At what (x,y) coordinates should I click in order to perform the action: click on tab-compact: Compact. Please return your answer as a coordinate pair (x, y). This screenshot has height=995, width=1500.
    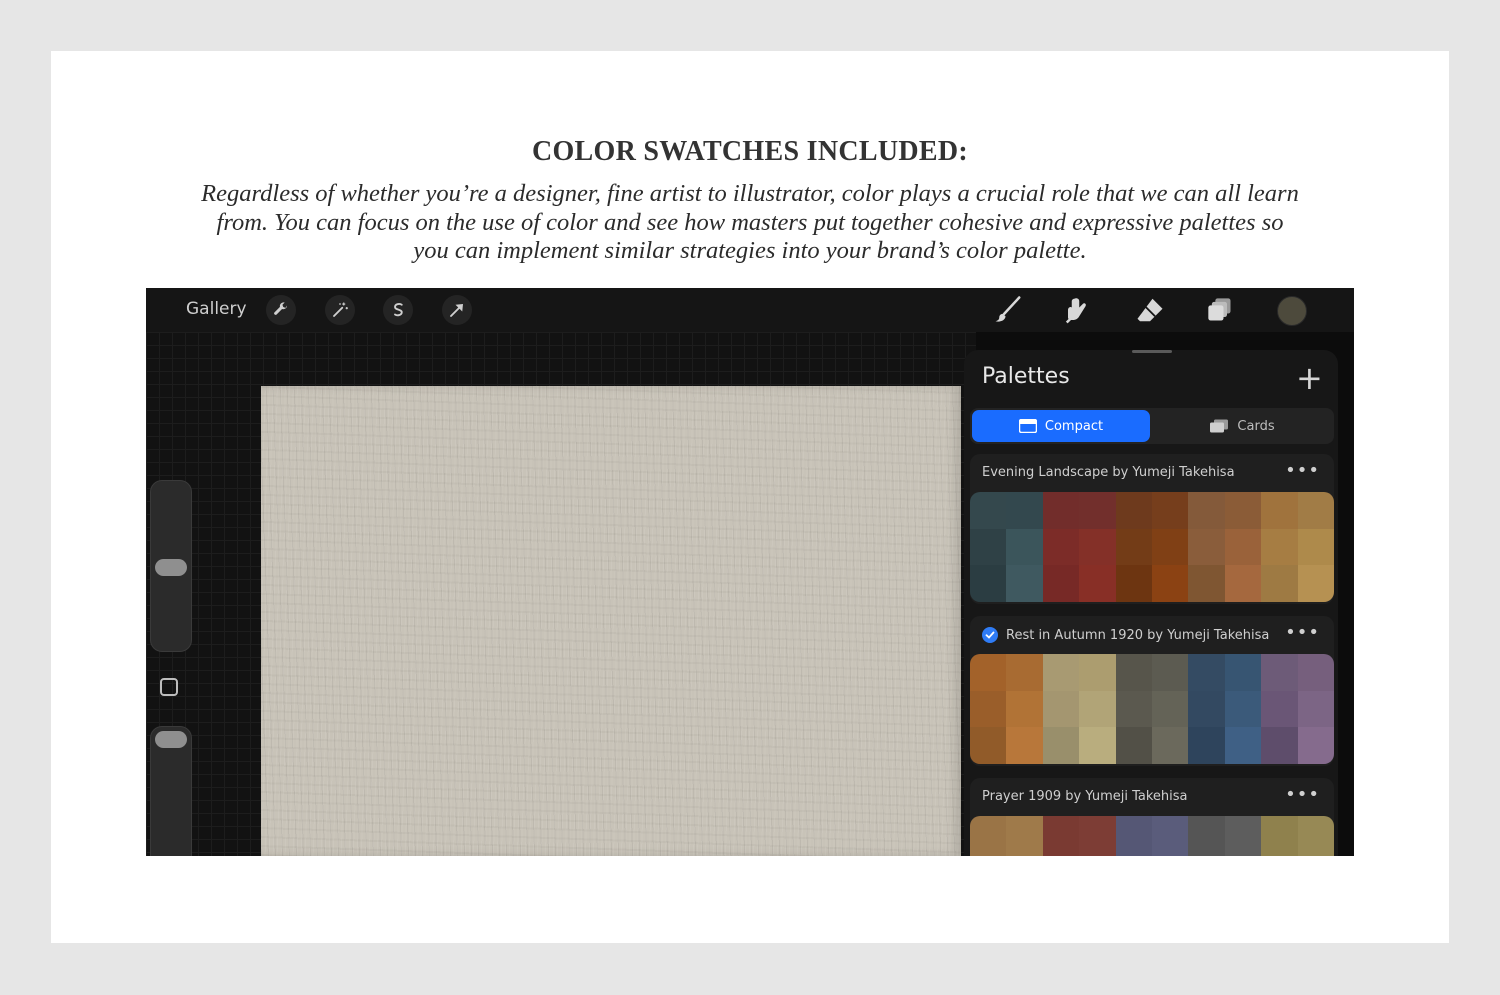
    Looking at the image, I should click on (1061, 426).